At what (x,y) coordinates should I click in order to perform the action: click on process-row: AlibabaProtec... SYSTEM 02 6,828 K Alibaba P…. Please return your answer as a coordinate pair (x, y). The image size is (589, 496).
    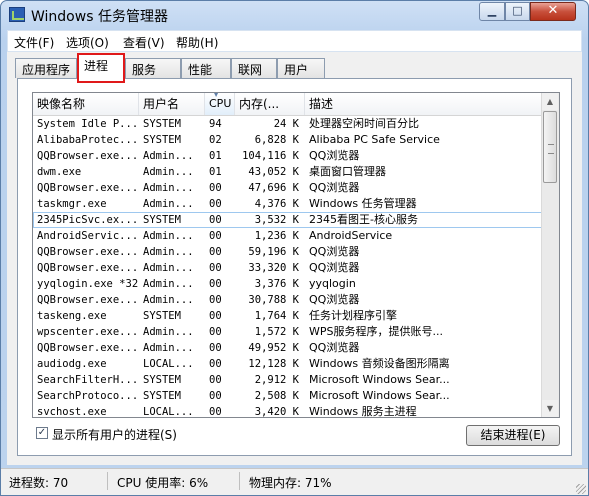
    Looking at the image, I should click on (288, 140).